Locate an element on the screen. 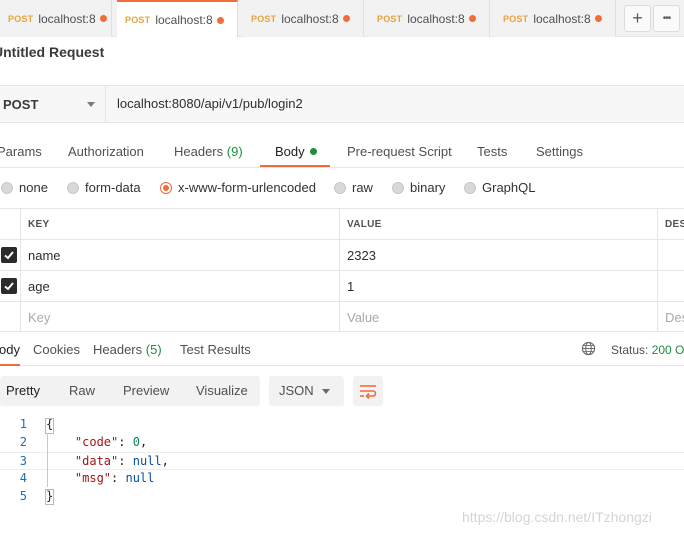 The image size is (684, 536). code-text: "code": 0, is located at coordinates (111, 442).